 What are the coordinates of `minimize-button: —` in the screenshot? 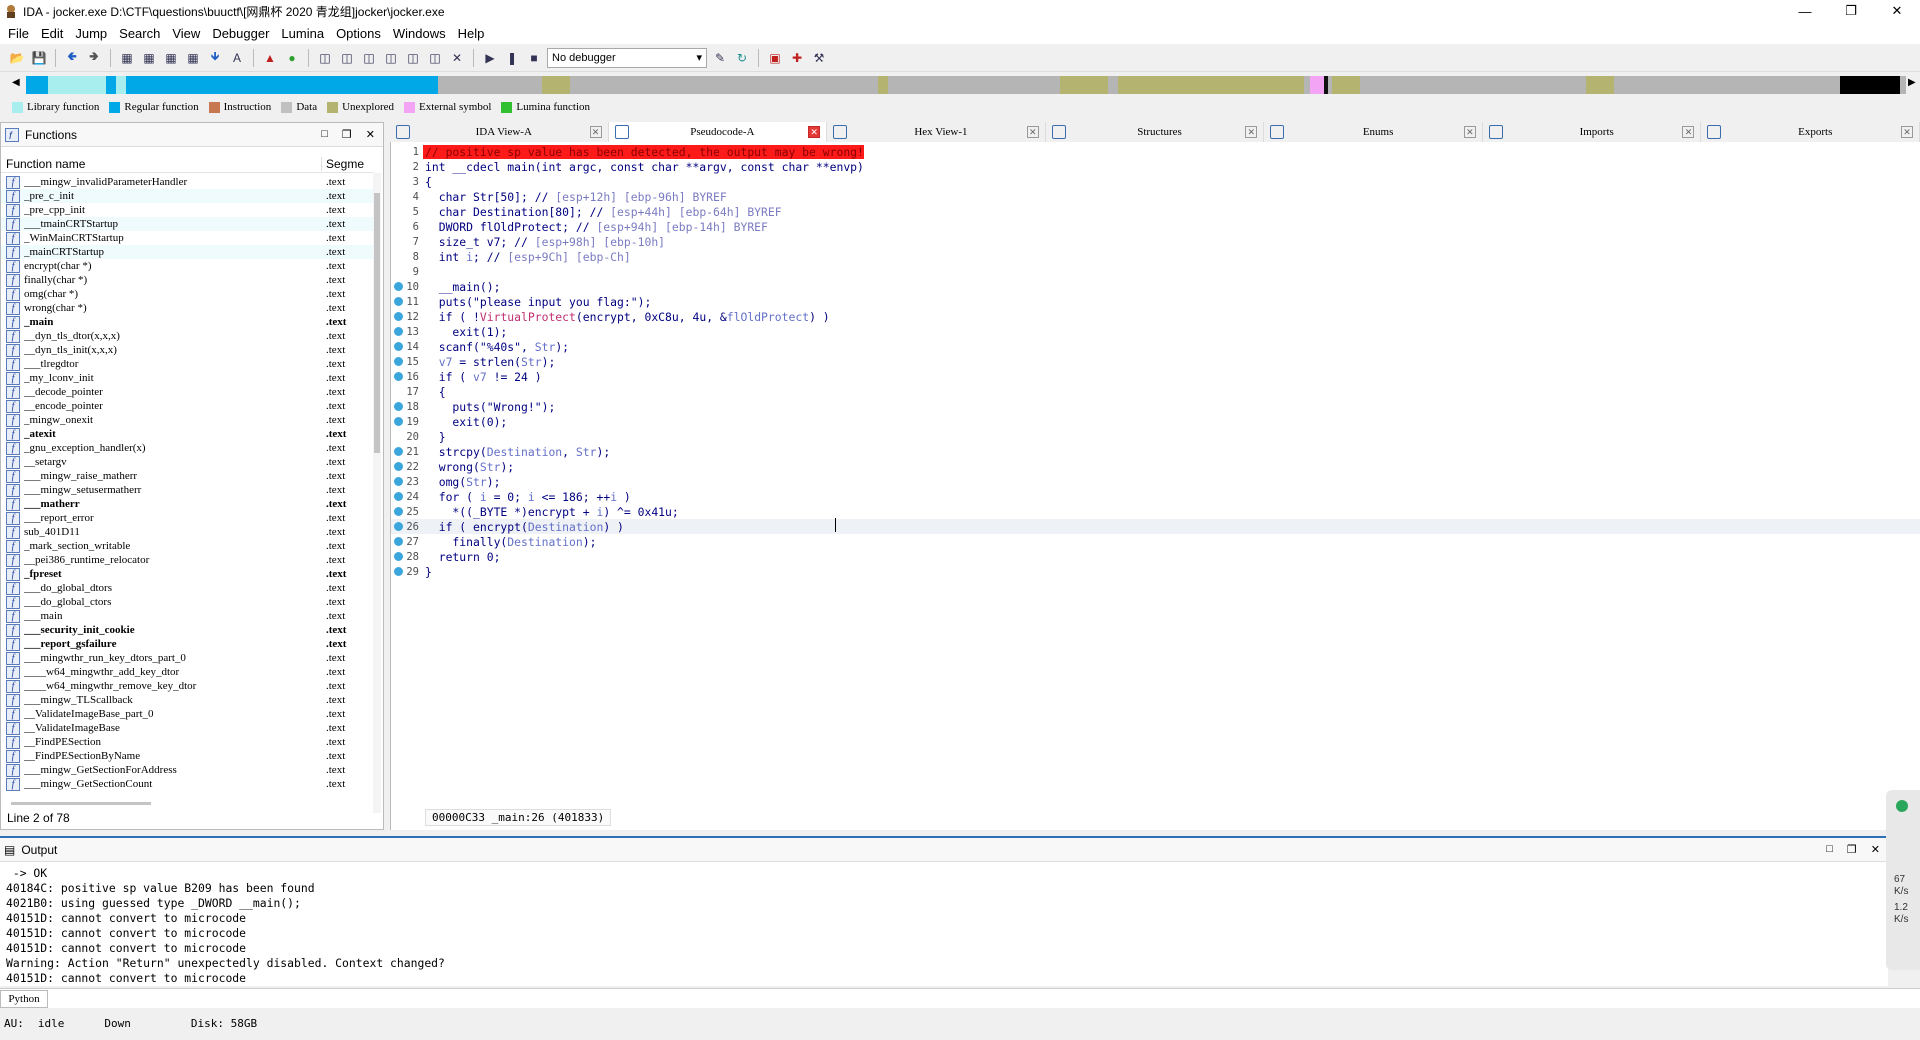 It's located at (1805, 11).